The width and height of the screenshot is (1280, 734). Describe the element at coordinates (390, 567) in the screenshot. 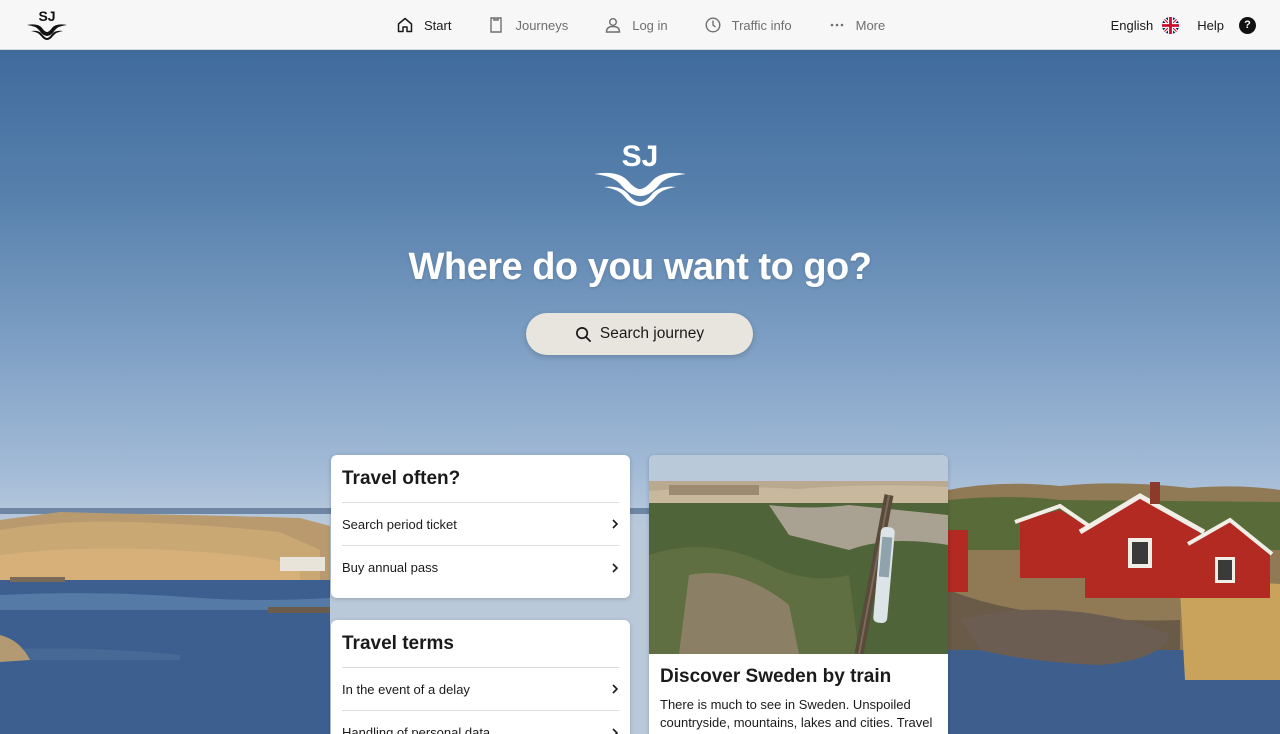

I see `link-label: Buy annual pass` at that location.